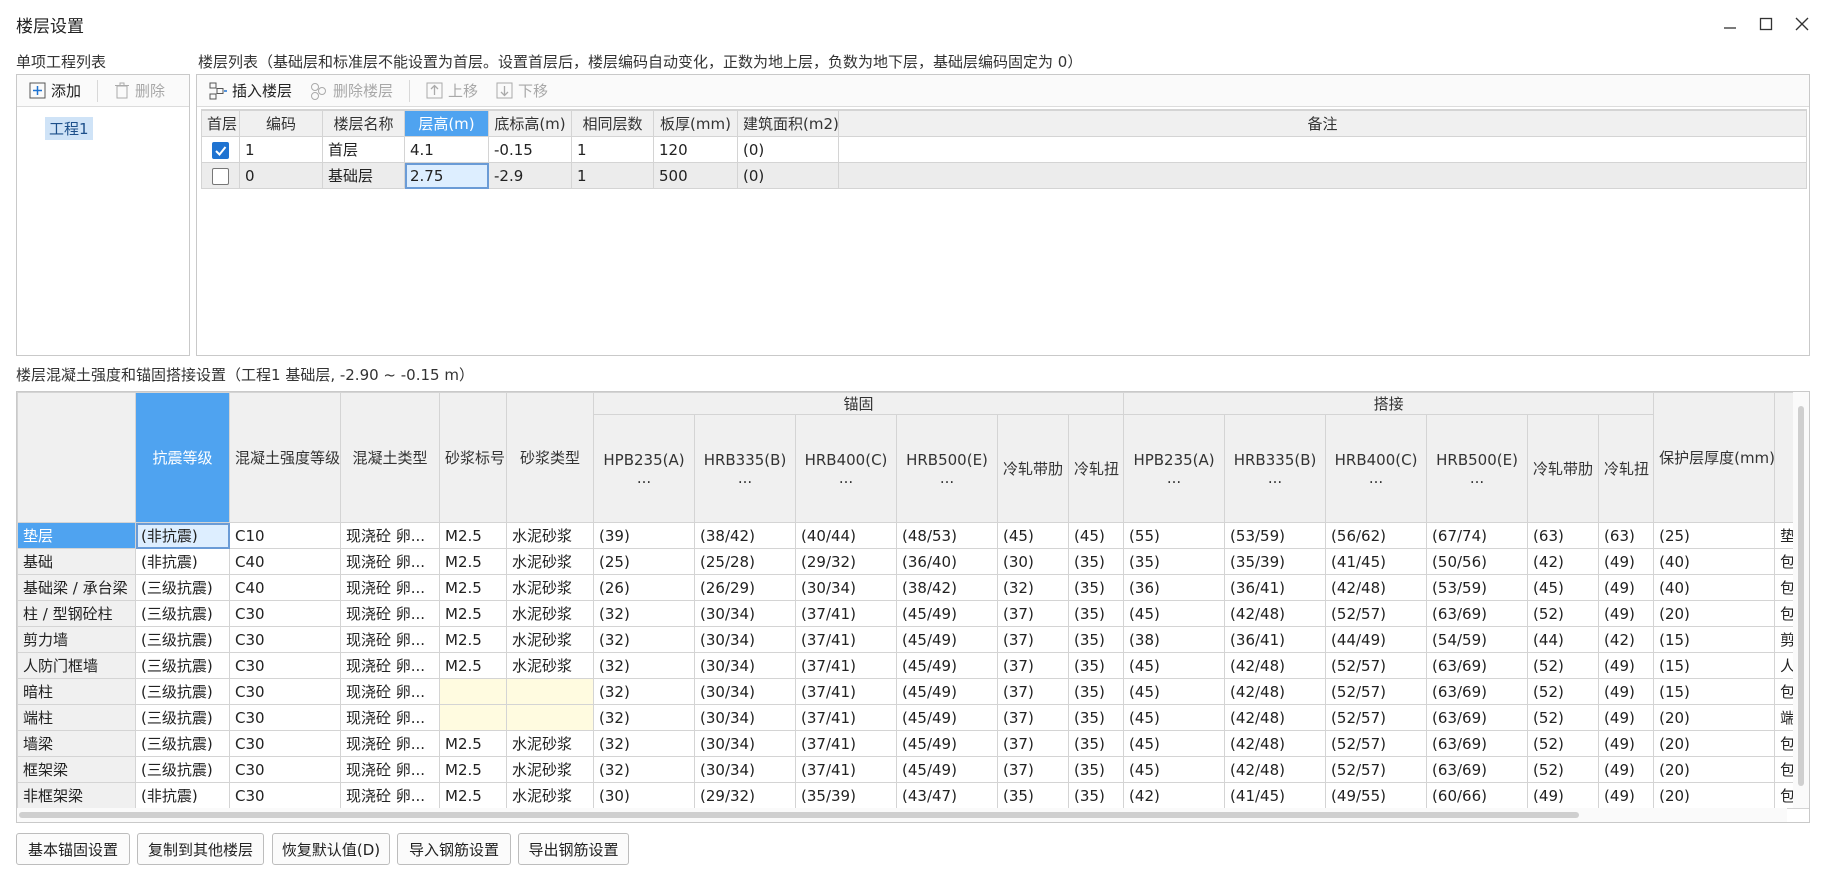 This screenshot has width=1826, height=881. Describe the element at coordinates (76, 795) in the screenshot. I see `component-name-cell: 非框架梁` at that location.